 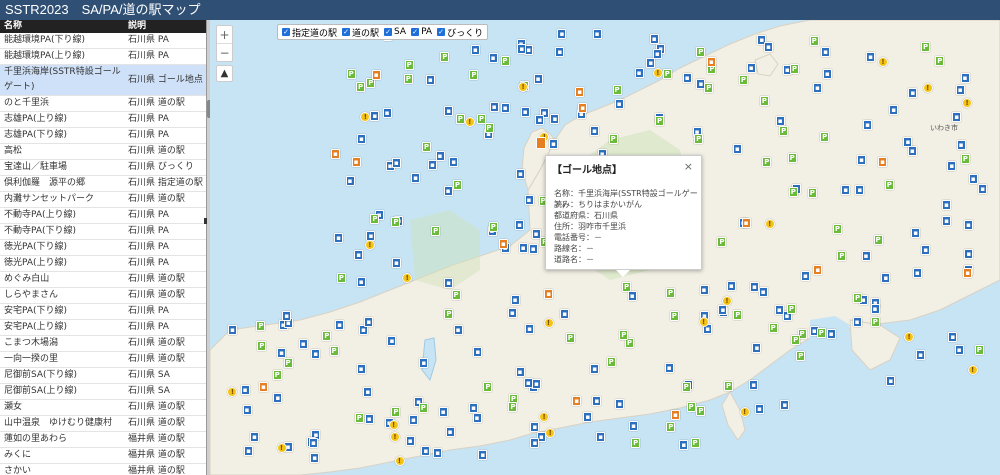 I want to click on column-header-name: 名称, so click(x=62, y=26).